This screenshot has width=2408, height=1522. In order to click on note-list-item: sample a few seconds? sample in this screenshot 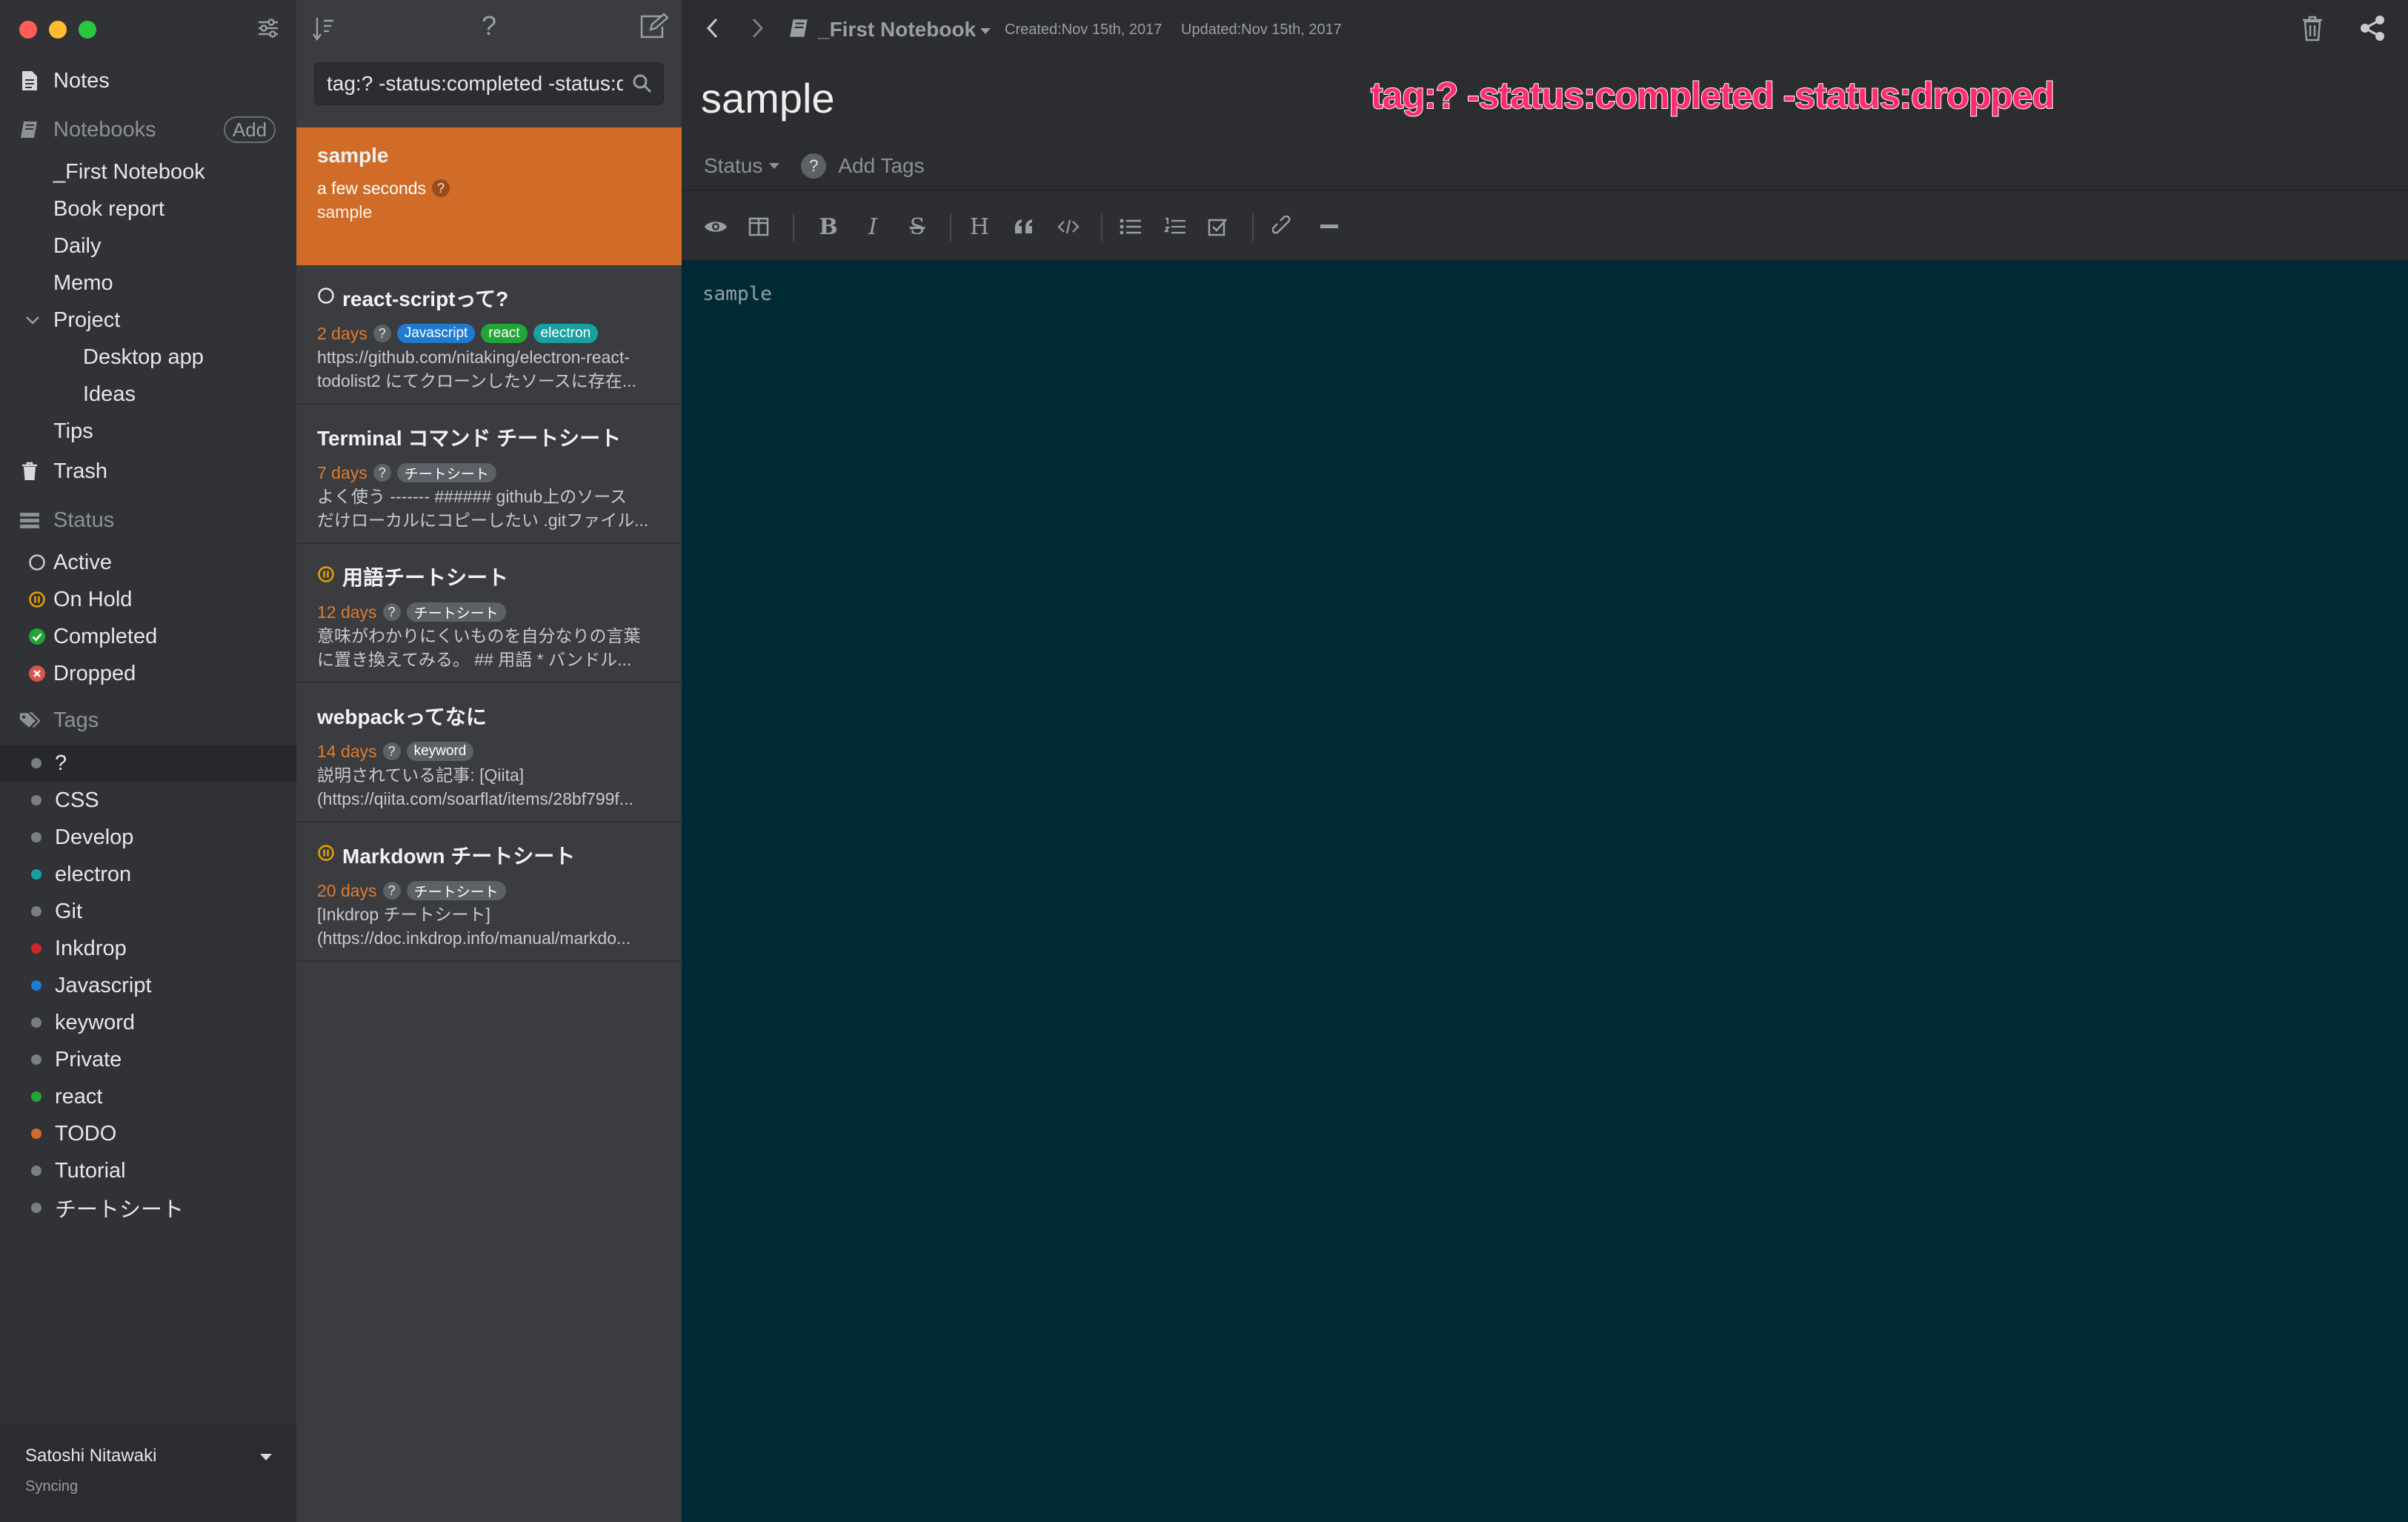, I will do `click(489, 196)`.